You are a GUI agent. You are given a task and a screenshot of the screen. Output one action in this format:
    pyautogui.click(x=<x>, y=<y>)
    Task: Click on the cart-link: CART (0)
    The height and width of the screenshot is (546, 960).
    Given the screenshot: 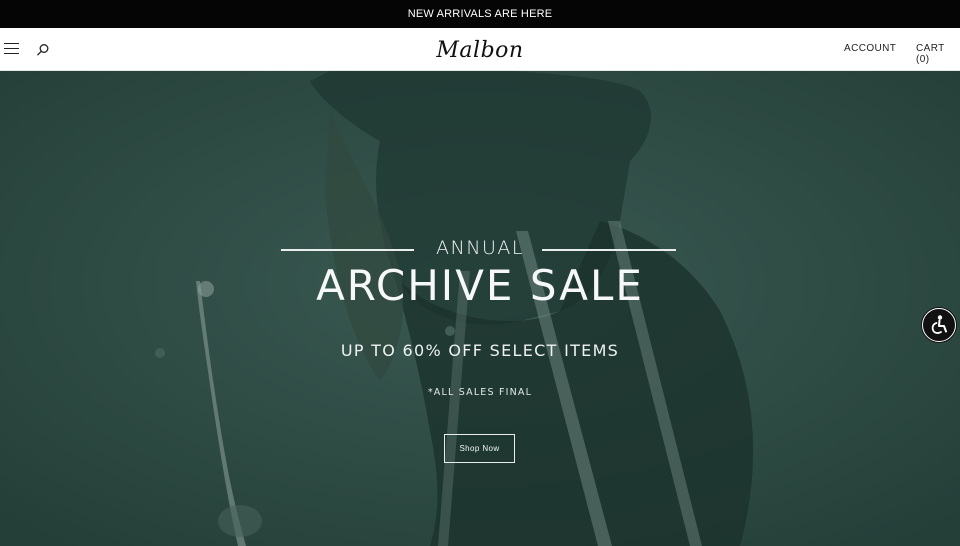 What is the action you would take?
    pyautogui.click(x=938, y=54)
    